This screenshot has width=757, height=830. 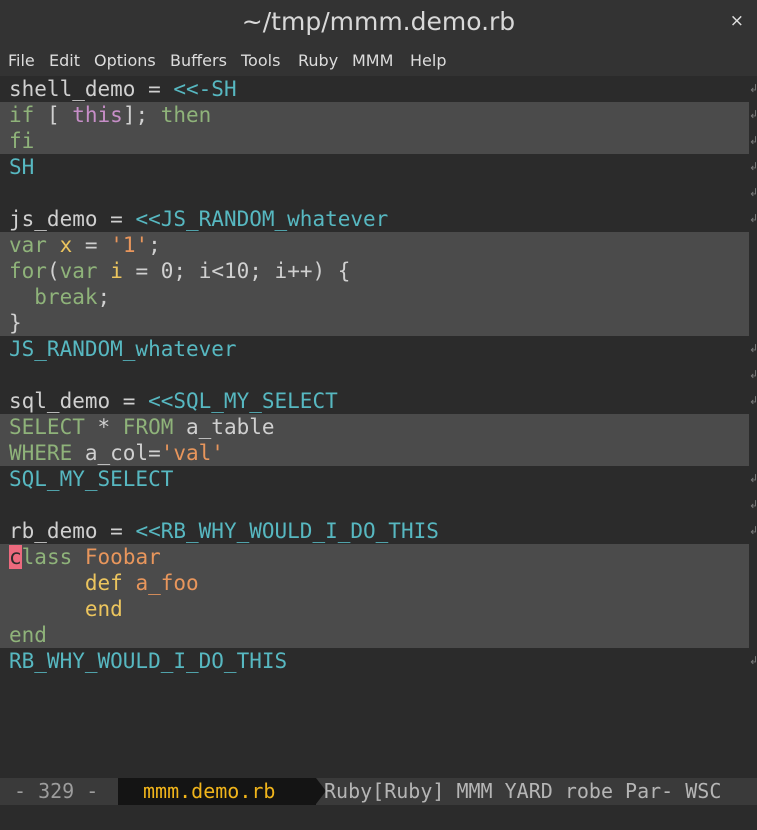 I want to click on code-token: this, so click(x=97, y=115).